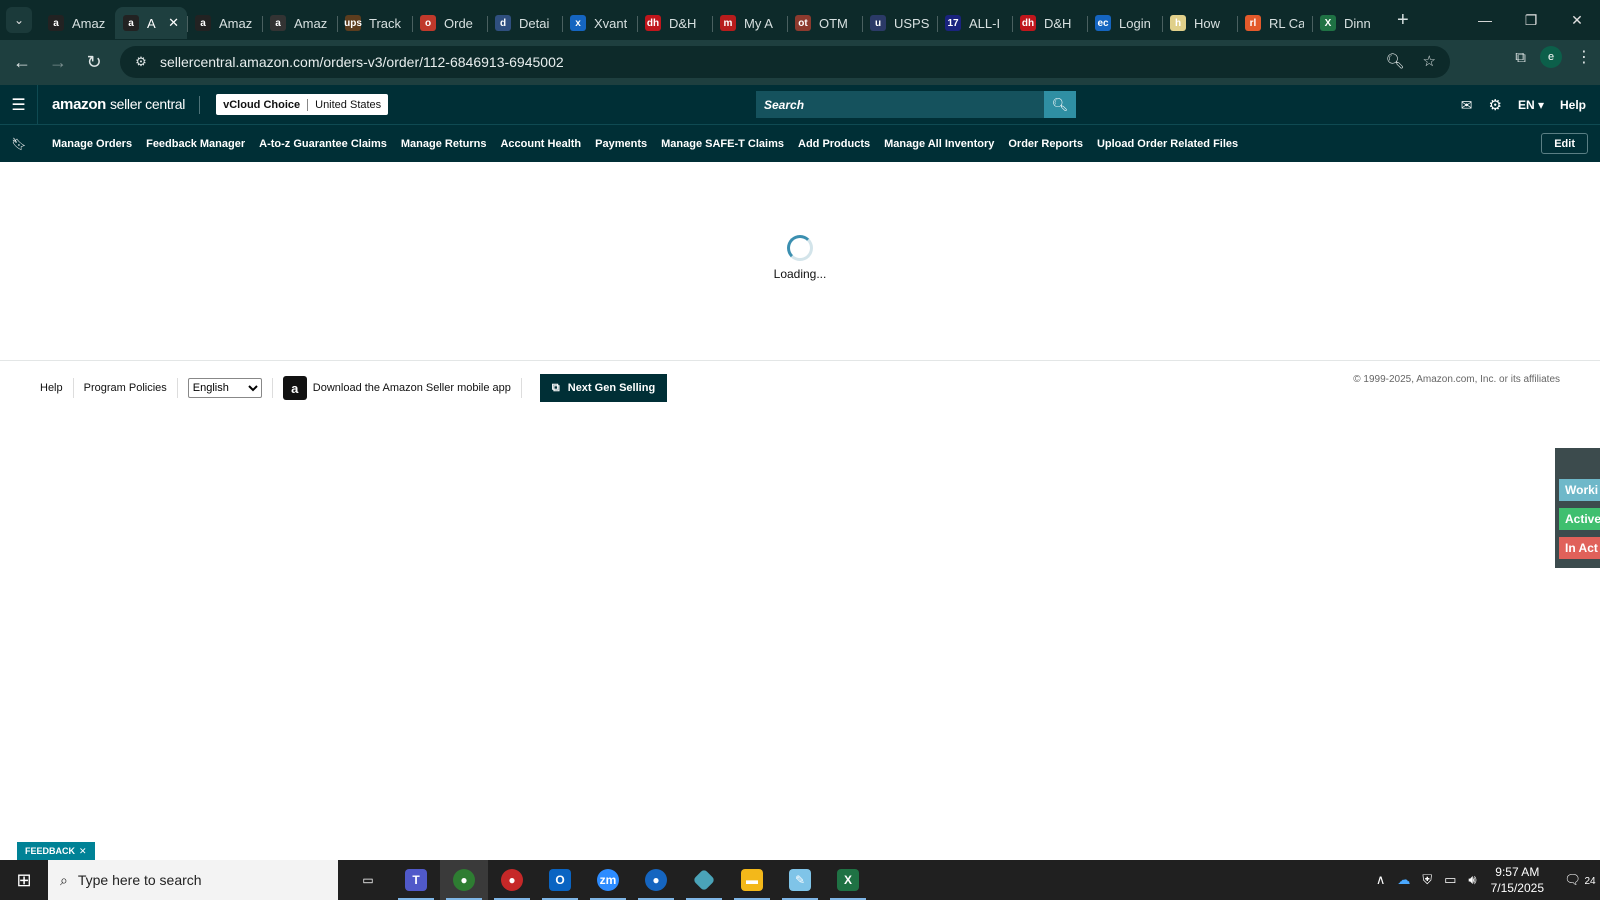  What do you see at coordinates (1199, 23) in the screenshot?
I see `browser-tab: h How` at bounding box center [1199, 23].